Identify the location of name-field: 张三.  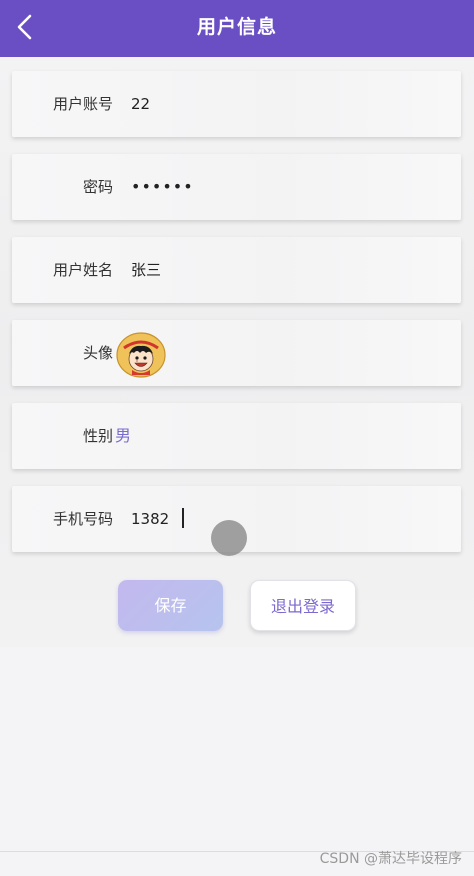
(291, 270).